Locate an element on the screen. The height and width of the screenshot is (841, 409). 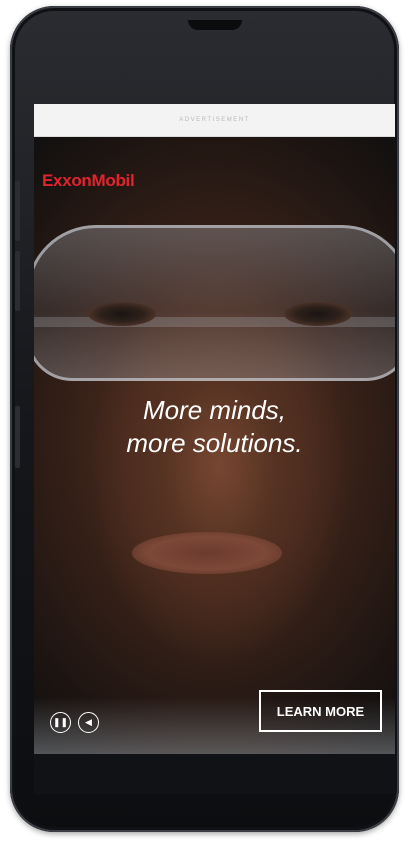
volume-up-button is located at coordinates (17, 211).